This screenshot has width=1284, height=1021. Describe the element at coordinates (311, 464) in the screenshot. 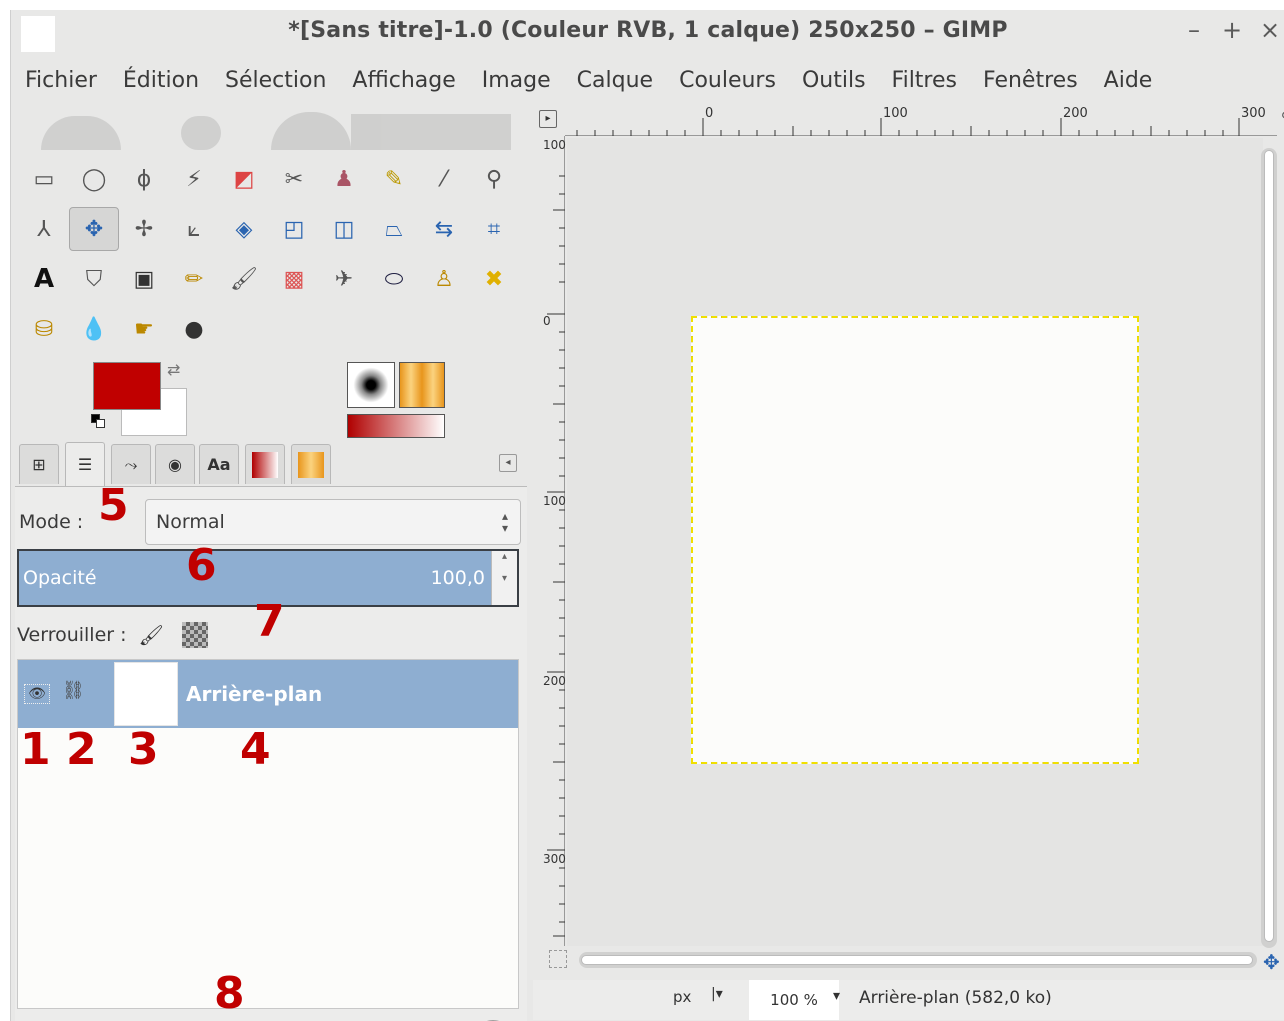

I see `tab-patterns` at that location.